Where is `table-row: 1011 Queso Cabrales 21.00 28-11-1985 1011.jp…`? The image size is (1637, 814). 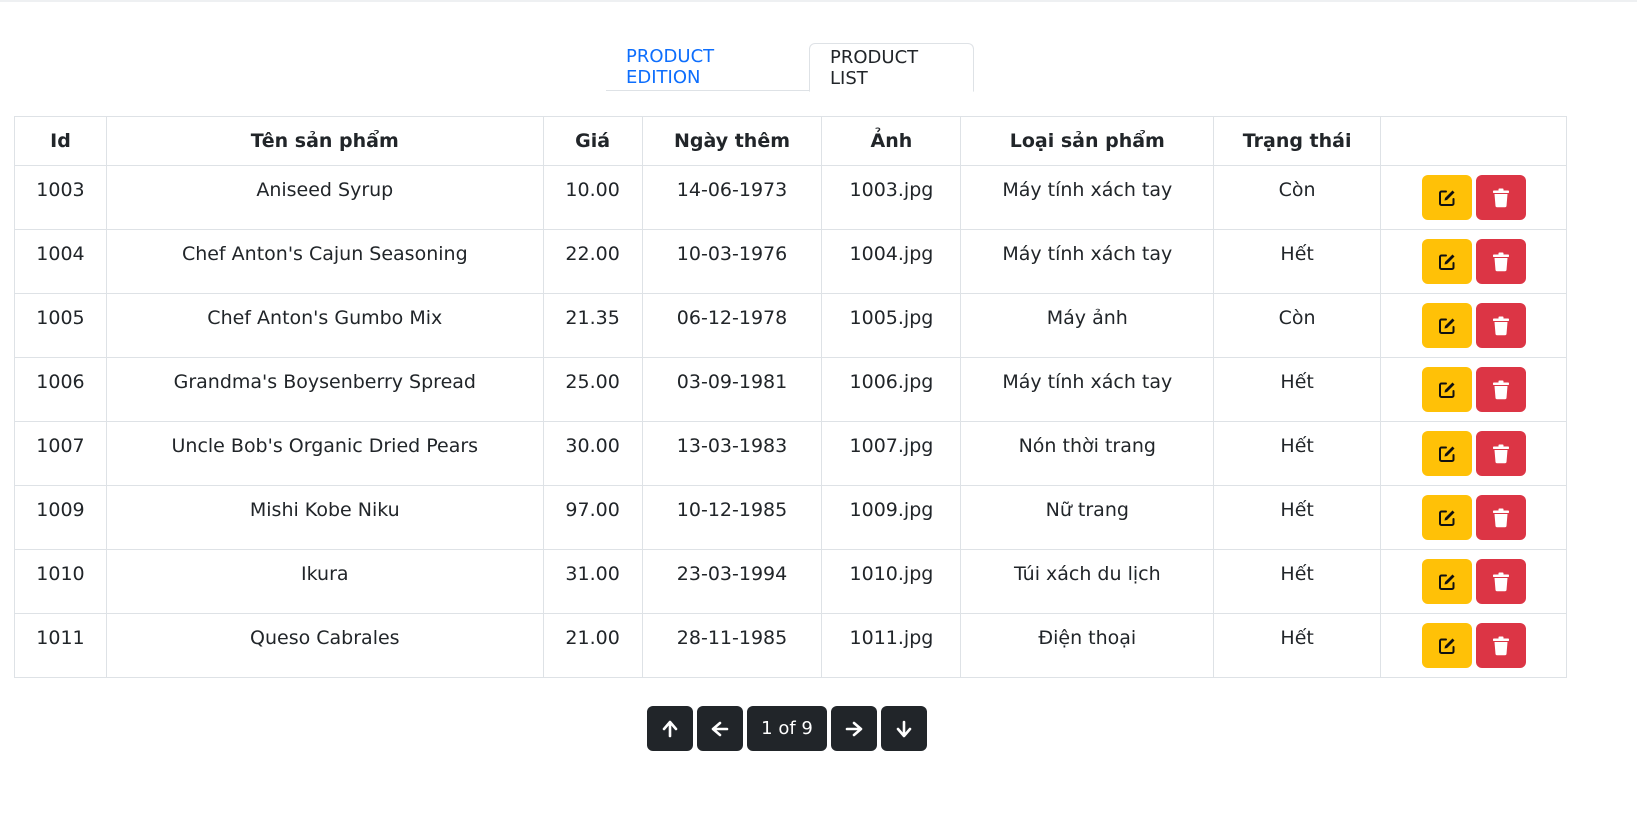 table-row: 1011 Queso Cabrales 21.00 28-11-1985 1011.jp… is located at coordinates (790, 645).